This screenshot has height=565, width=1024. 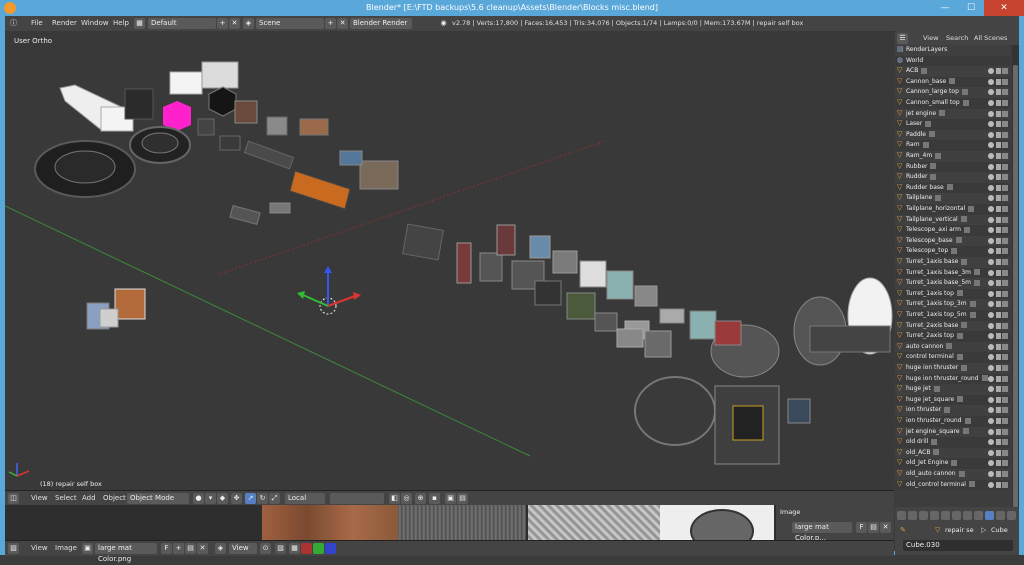 What do you see at coordinates (178, 548) in the screenshot?
I see `image-new-header: +` at bounding box center [178, 548].